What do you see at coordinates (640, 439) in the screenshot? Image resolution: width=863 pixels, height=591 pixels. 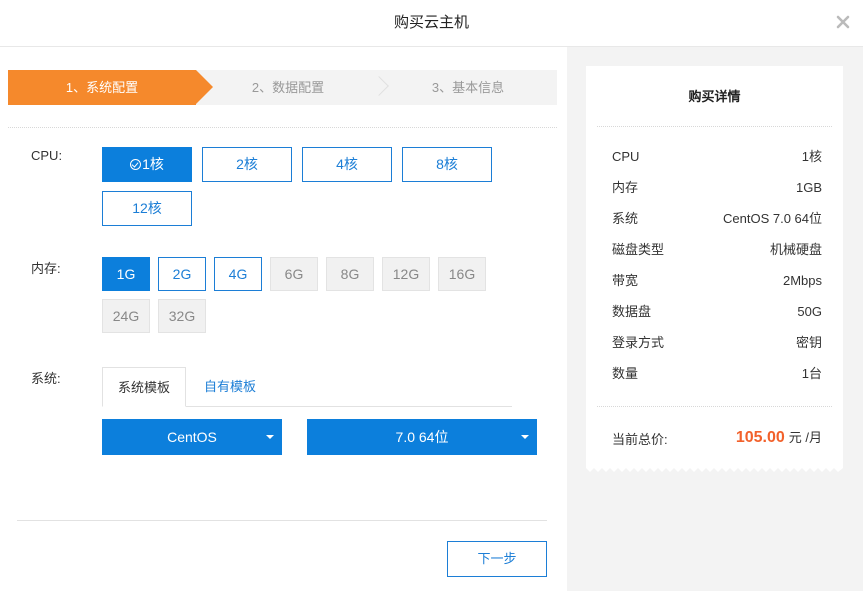 I see `total-price-label: 当前总价:` at bounding box center [640, 439].